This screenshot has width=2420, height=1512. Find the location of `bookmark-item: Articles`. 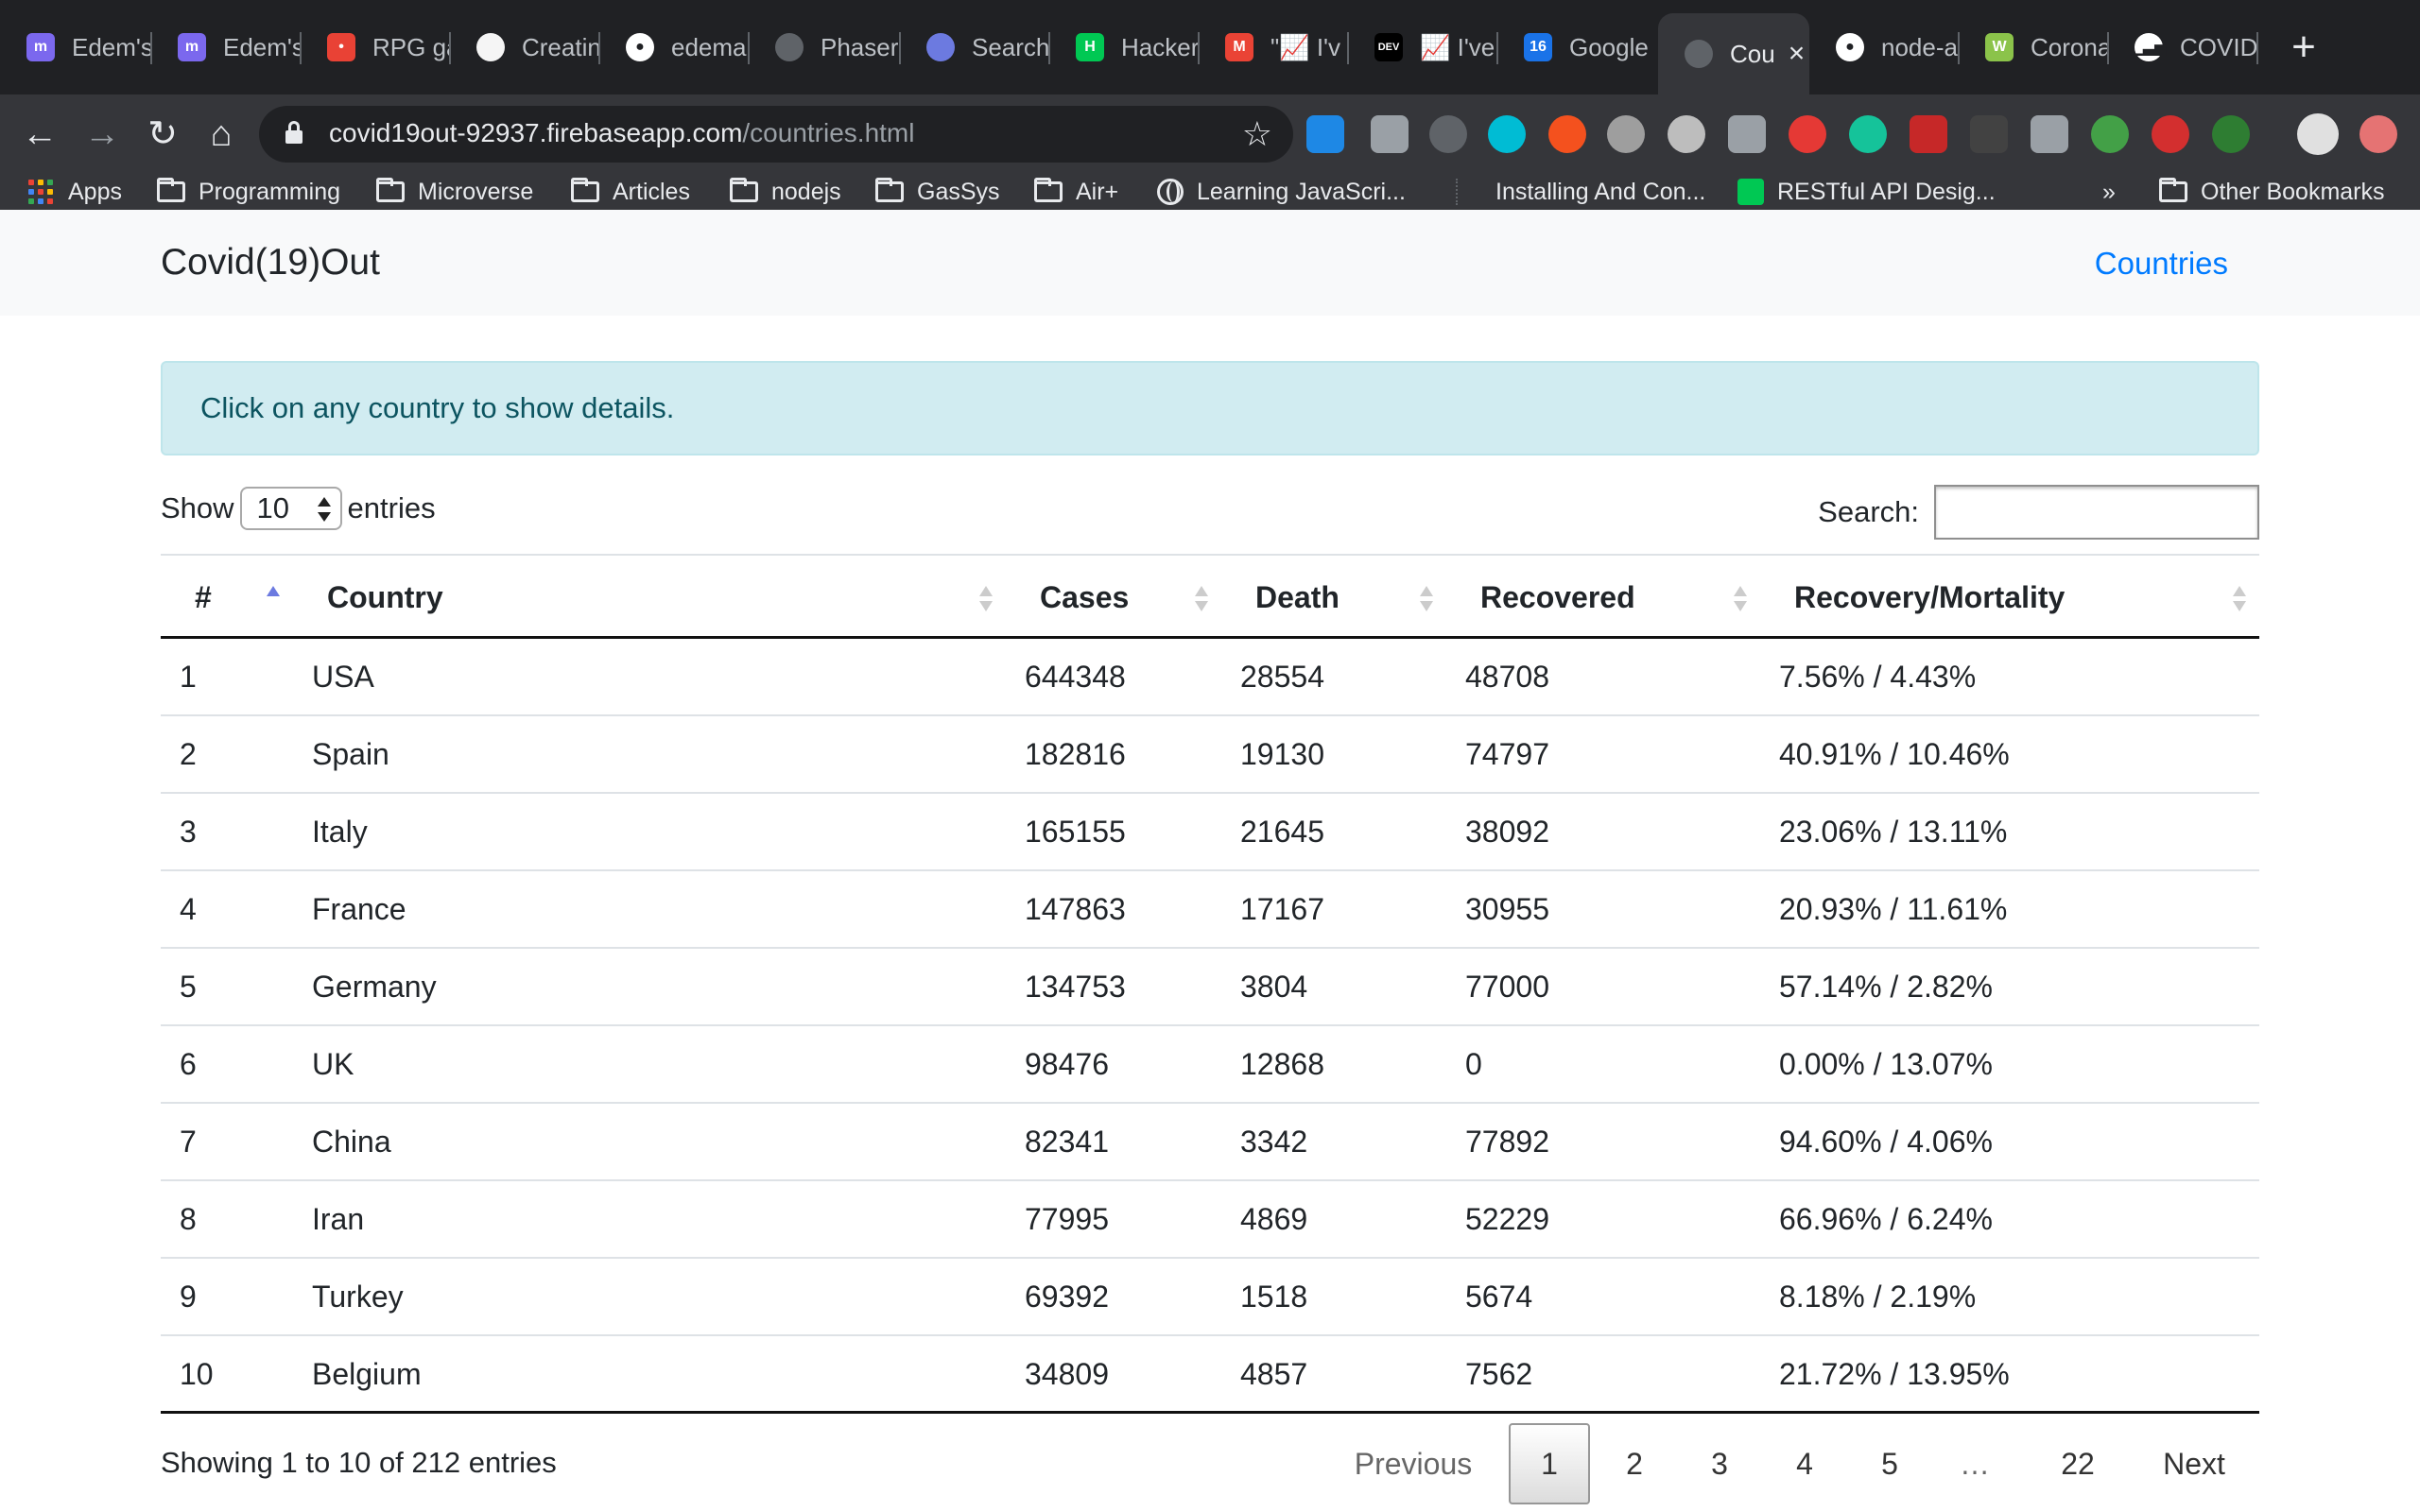

bookmark-item: Articles is located at coordinates (630, 192).